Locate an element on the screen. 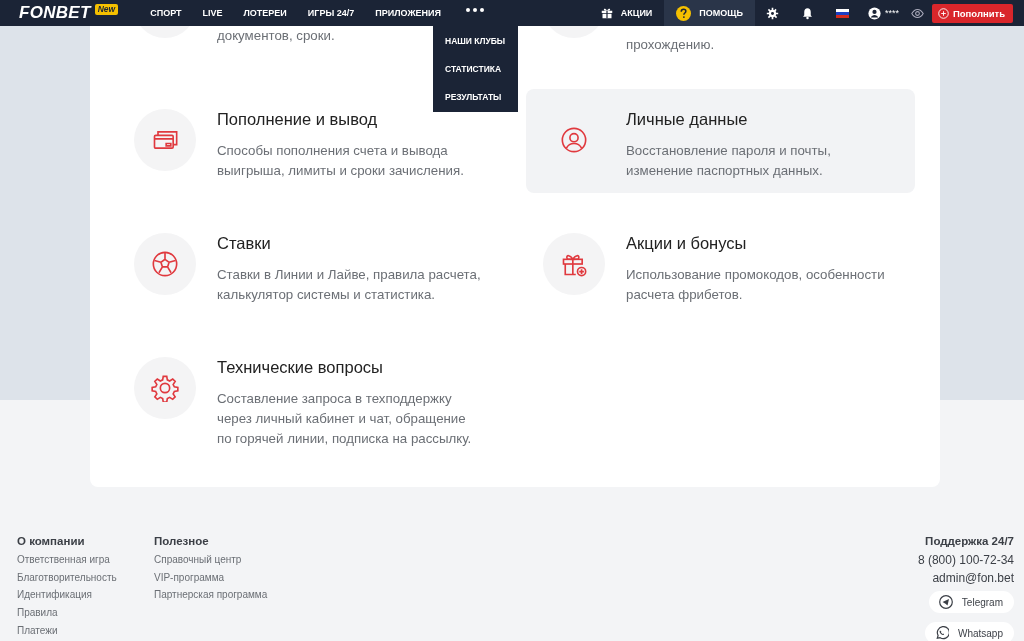 Image resolution: width=1024 pixels, height=641 pixels. messenger-button: Telegram is located at coordinates (971, 602).